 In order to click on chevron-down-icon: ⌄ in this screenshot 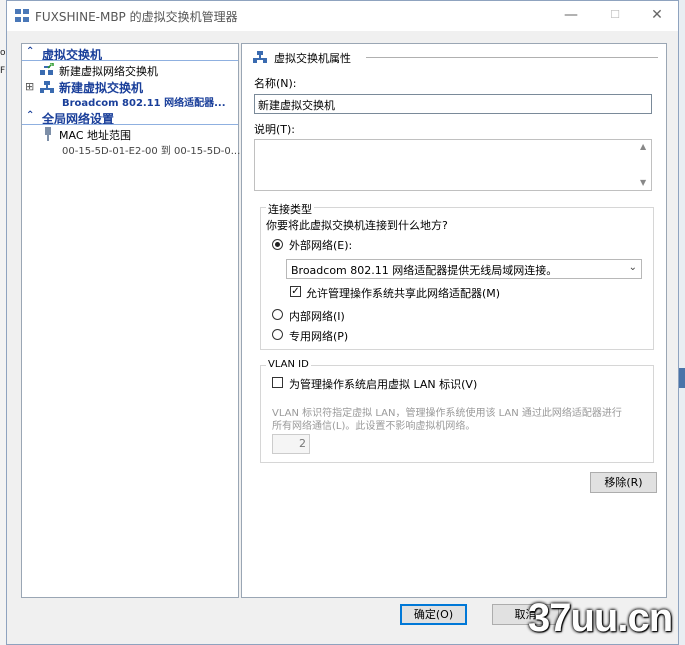, I will do `click(632, 267)`.